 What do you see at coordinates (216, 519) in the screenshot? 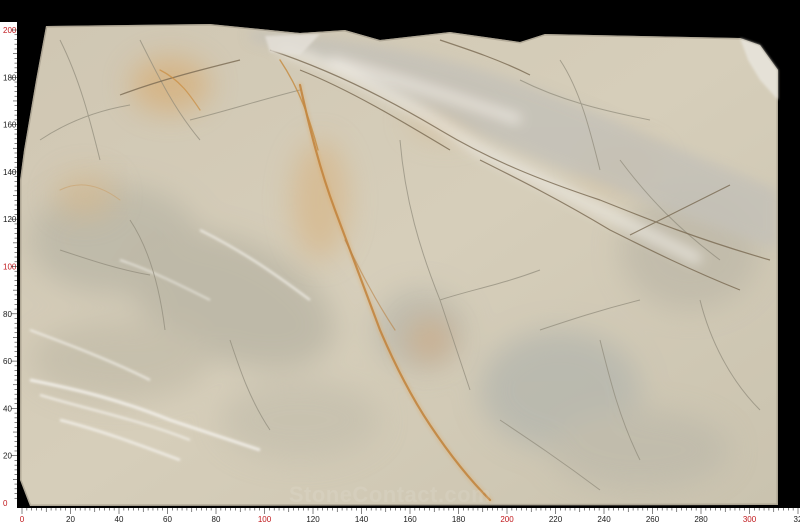
I see `x-ruler-label: 80` at bounding box center [216, 519].